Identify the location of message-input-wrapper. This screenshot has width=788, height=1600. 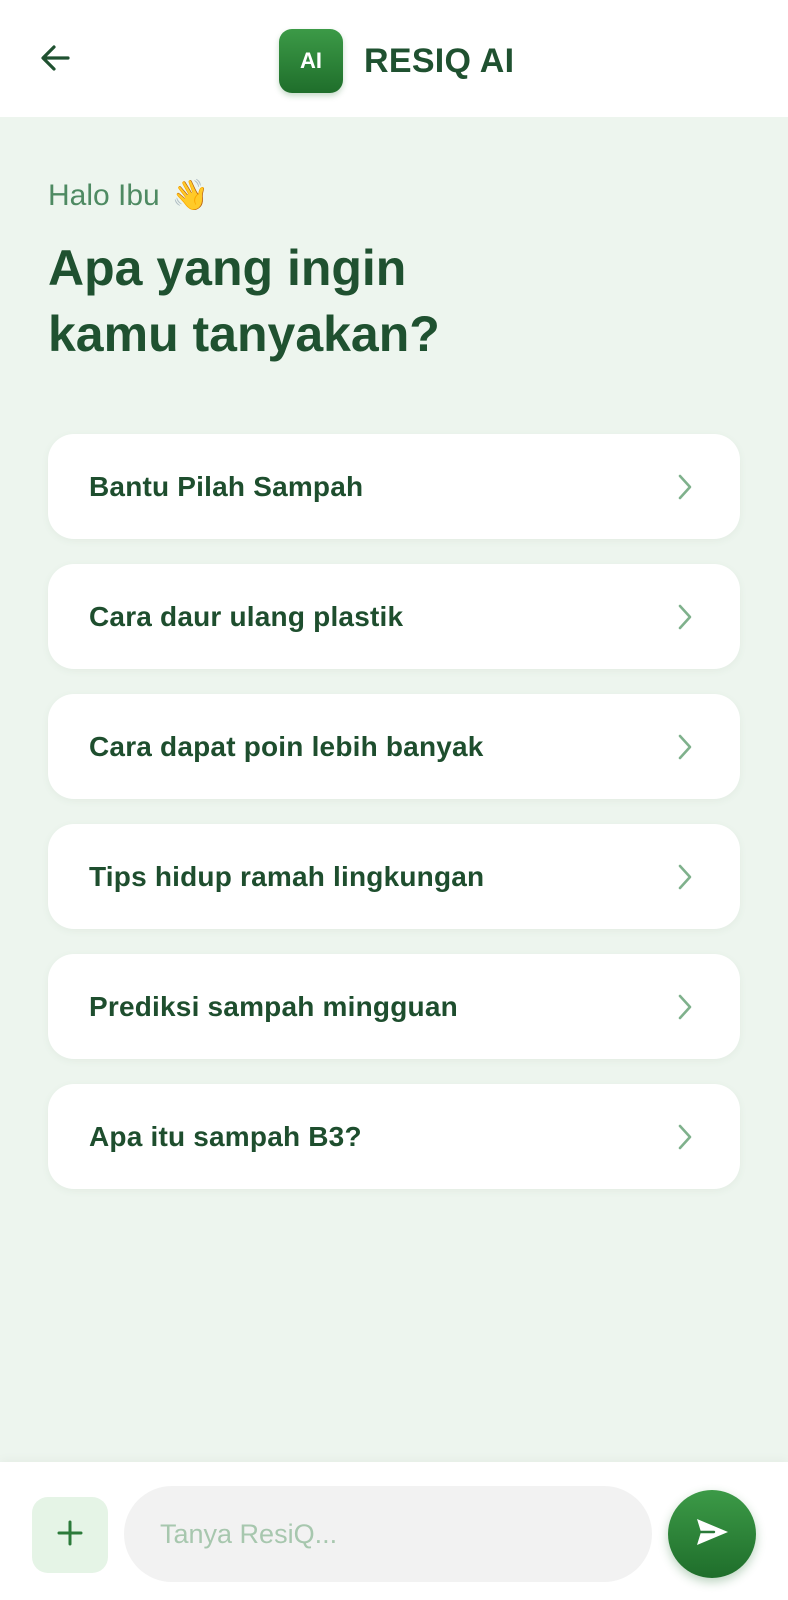
(388, 1534).